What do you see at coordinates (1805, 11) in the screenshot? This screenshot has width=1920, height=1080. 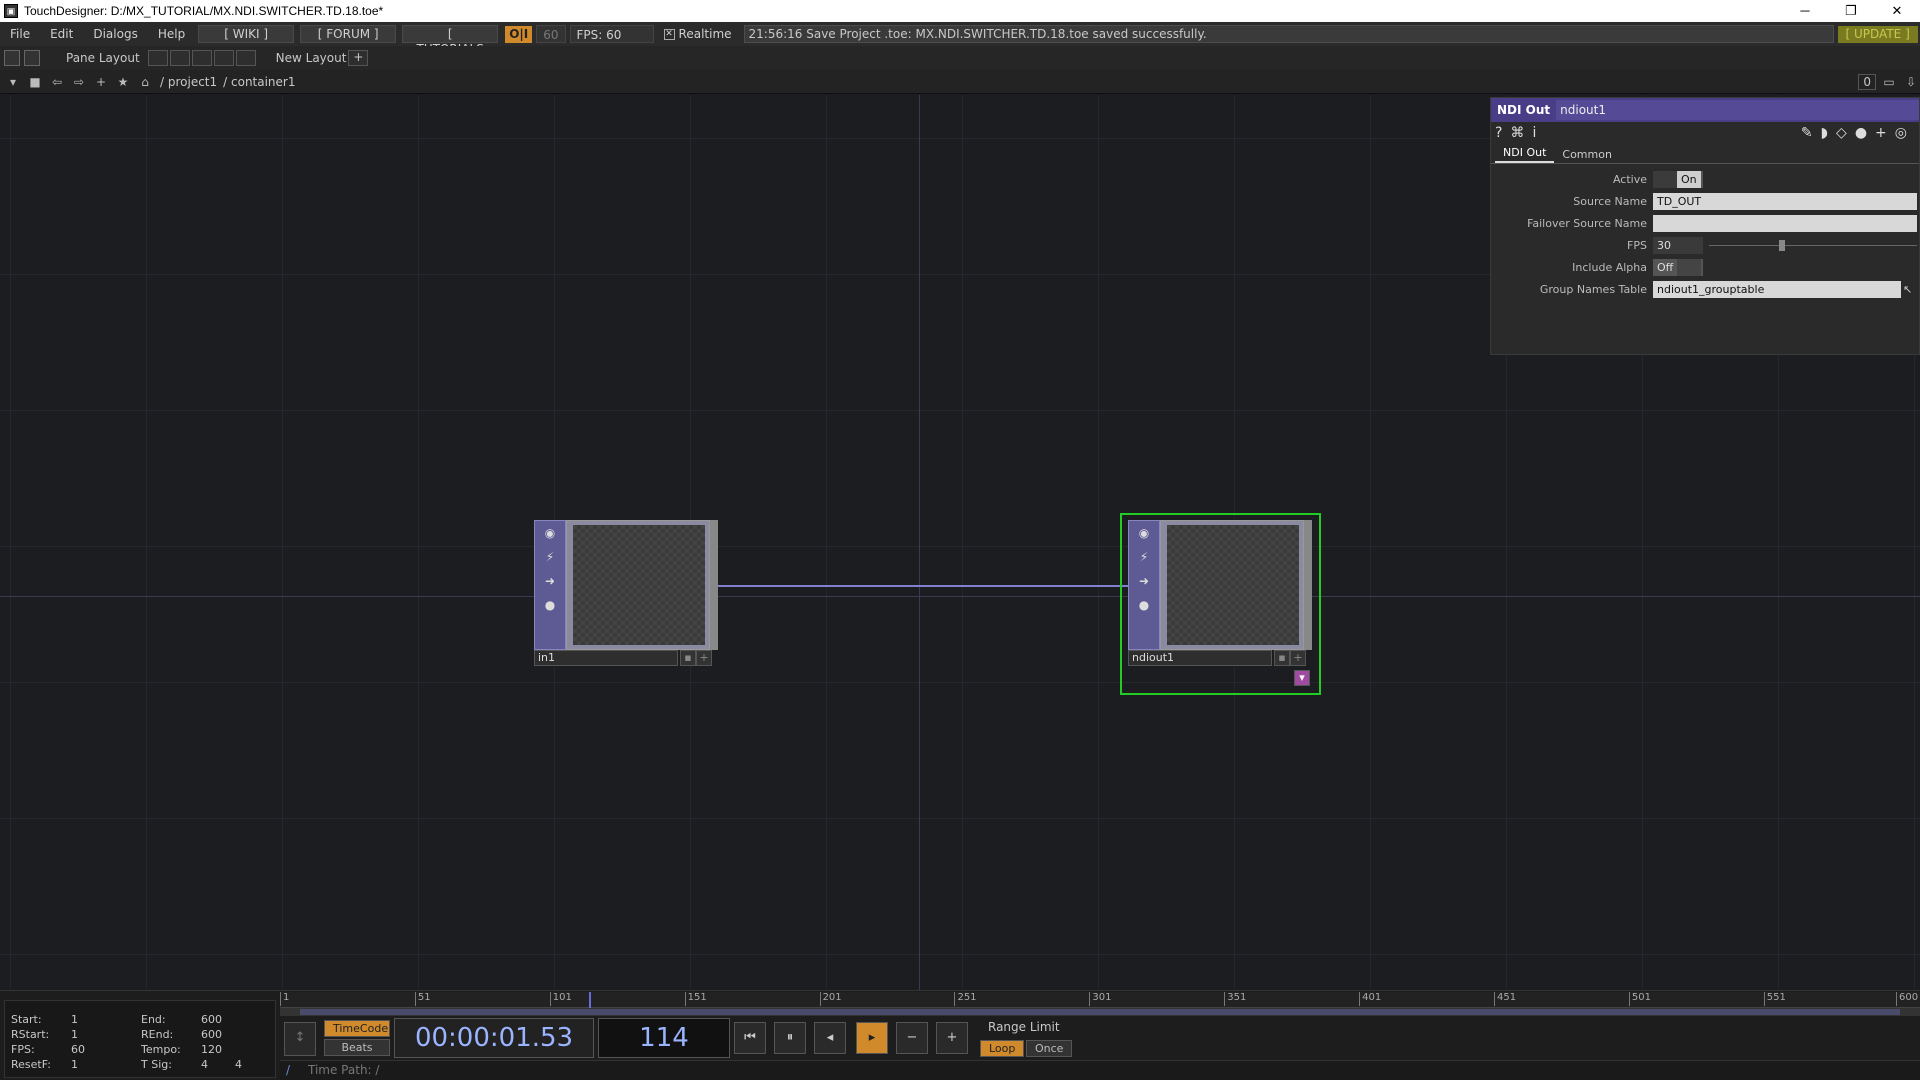 I see `minimize-button: ─` at bounding box center [1805, 11].